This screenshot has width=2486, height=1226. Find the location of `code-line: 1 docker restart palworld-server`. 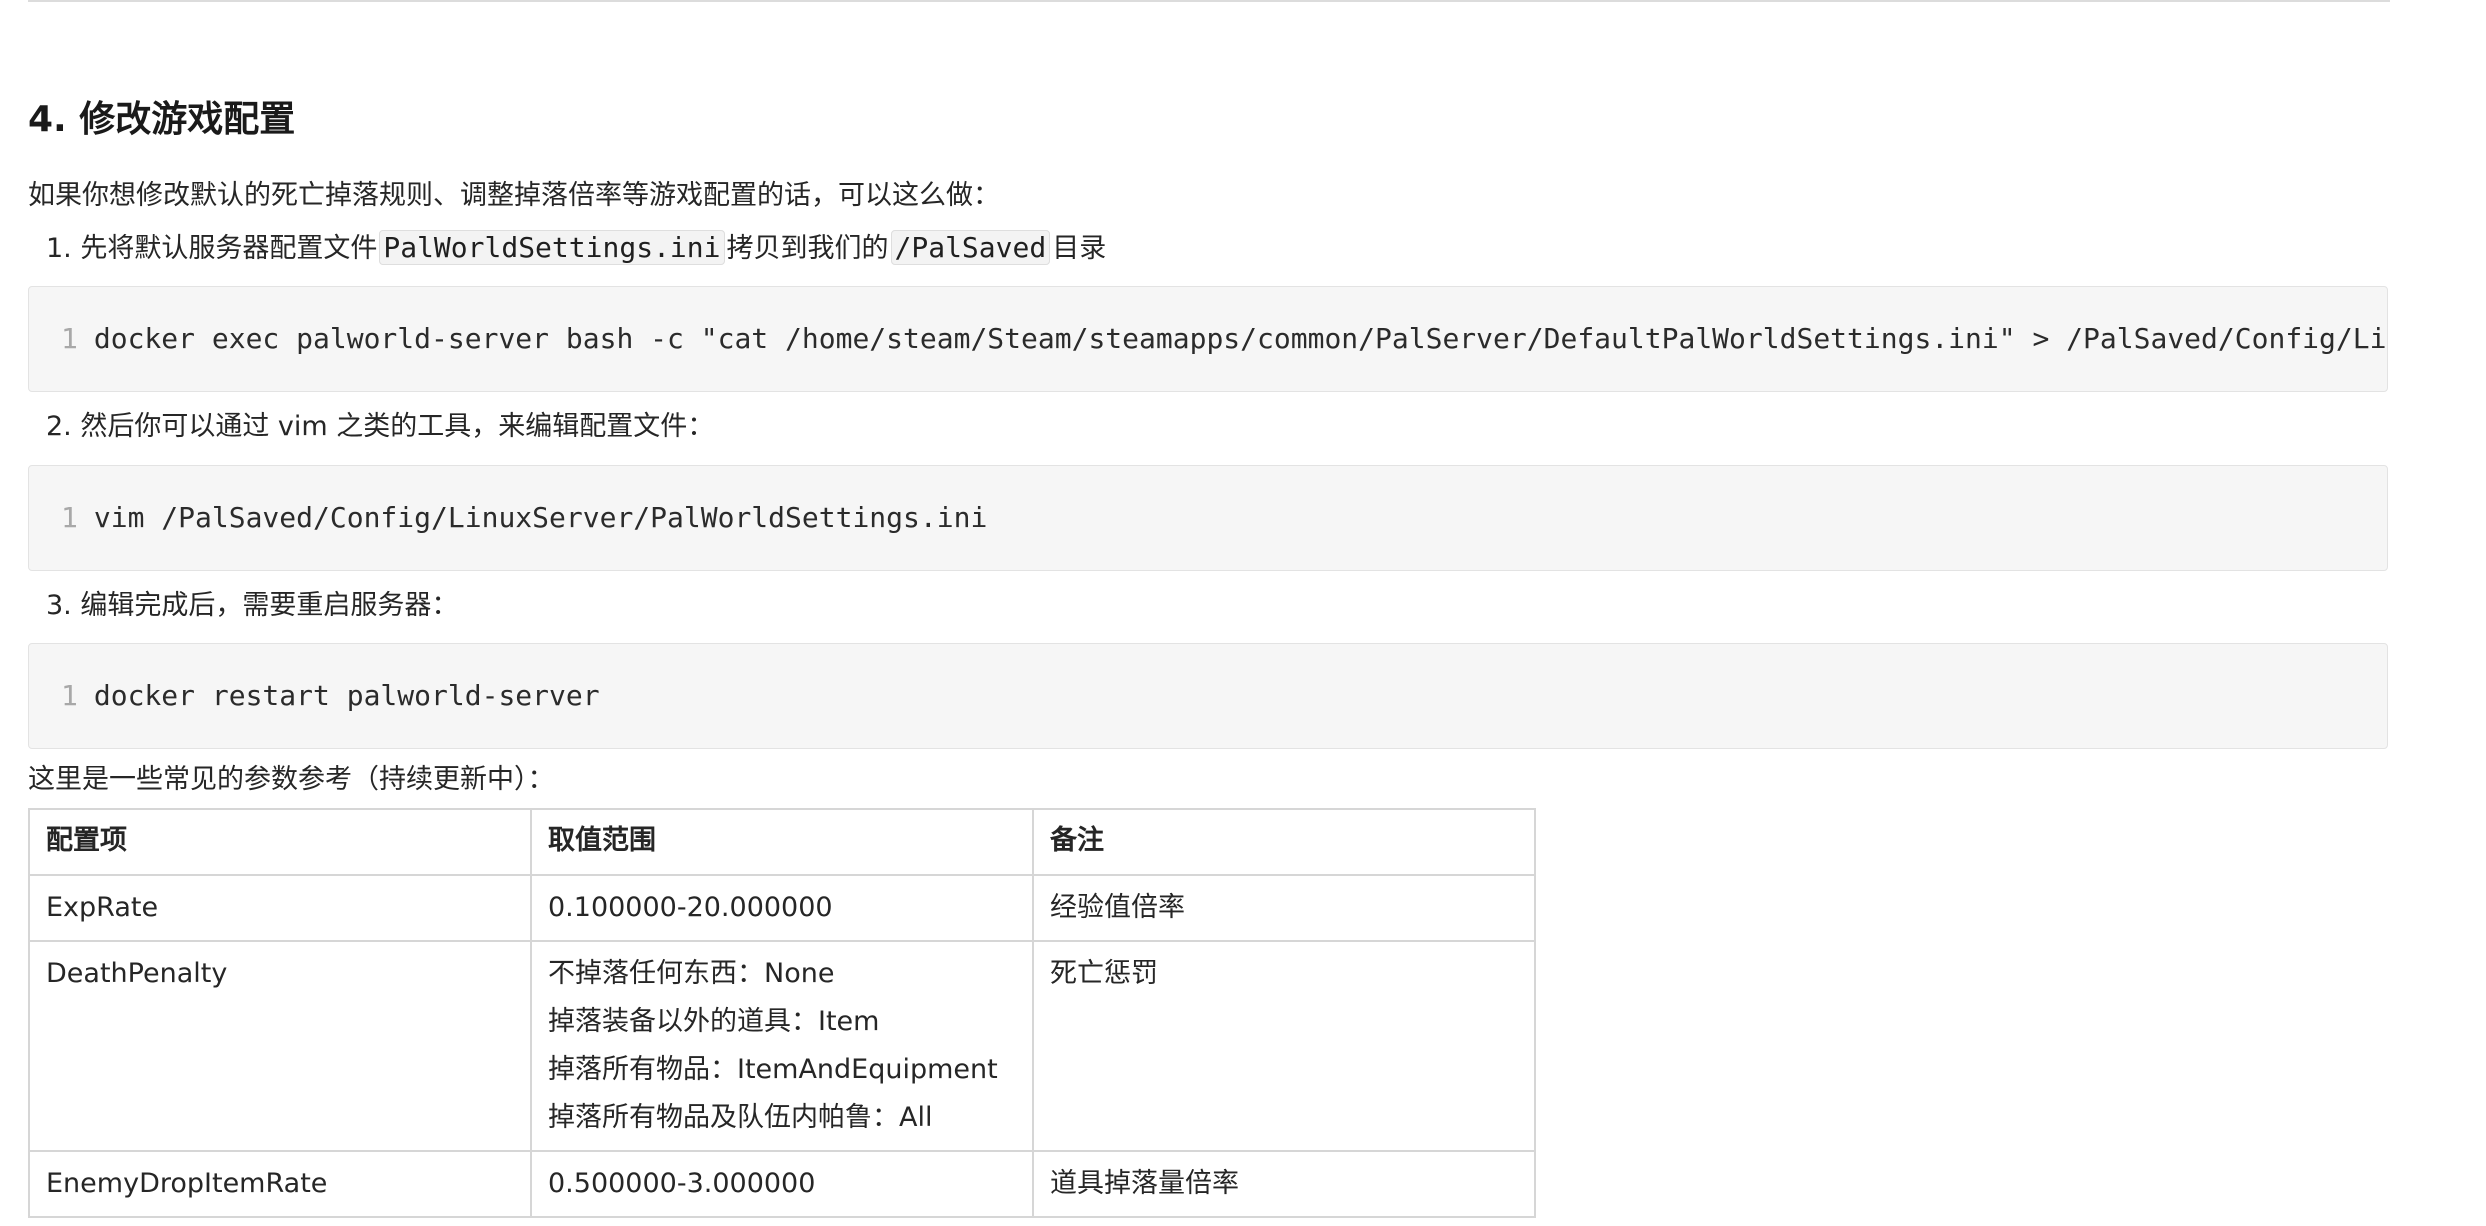

code-line: 1 docker restart palworld-server is located at coordinates (330, 696).